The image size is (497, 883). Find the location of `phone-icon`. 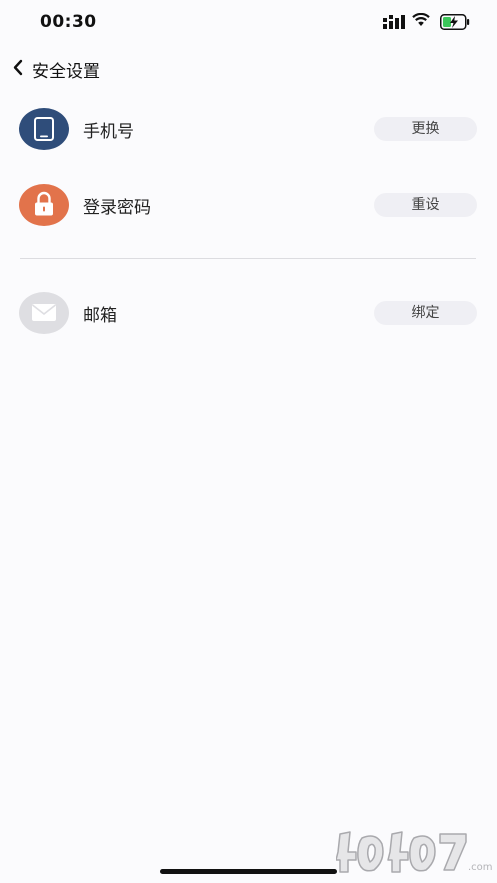

phone-icon is located at coordinates (44, 129).